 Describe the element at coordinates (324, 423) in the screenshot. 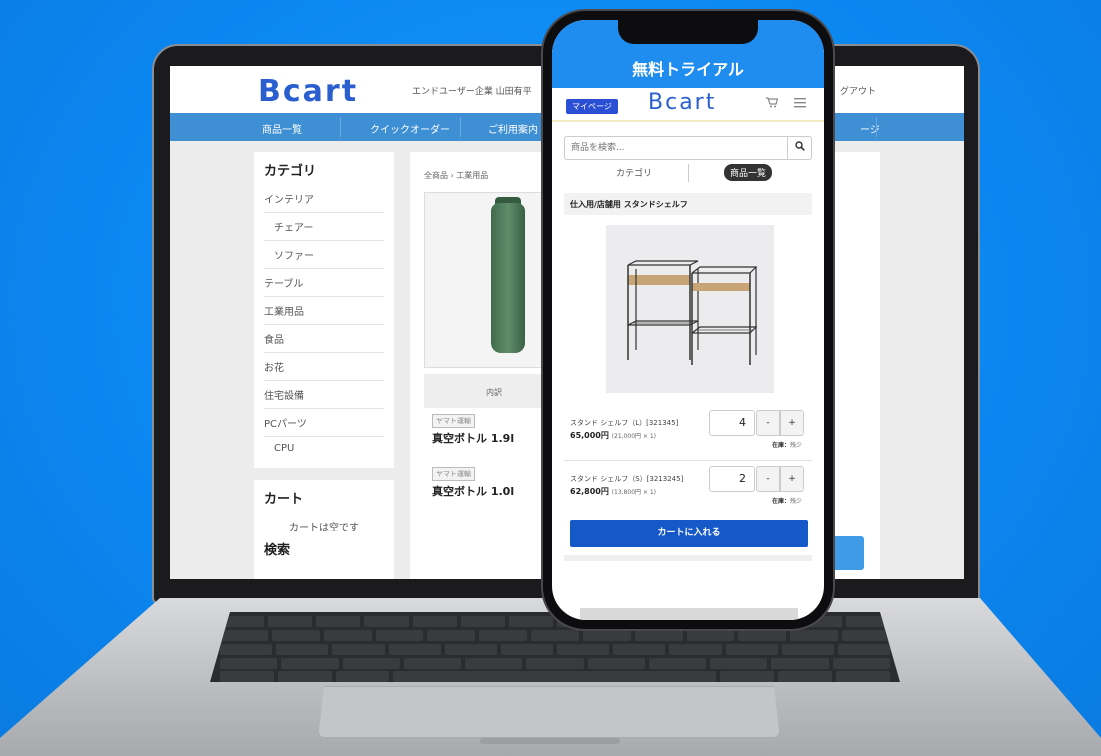

I see `category-item: PCパーツ` at that location.